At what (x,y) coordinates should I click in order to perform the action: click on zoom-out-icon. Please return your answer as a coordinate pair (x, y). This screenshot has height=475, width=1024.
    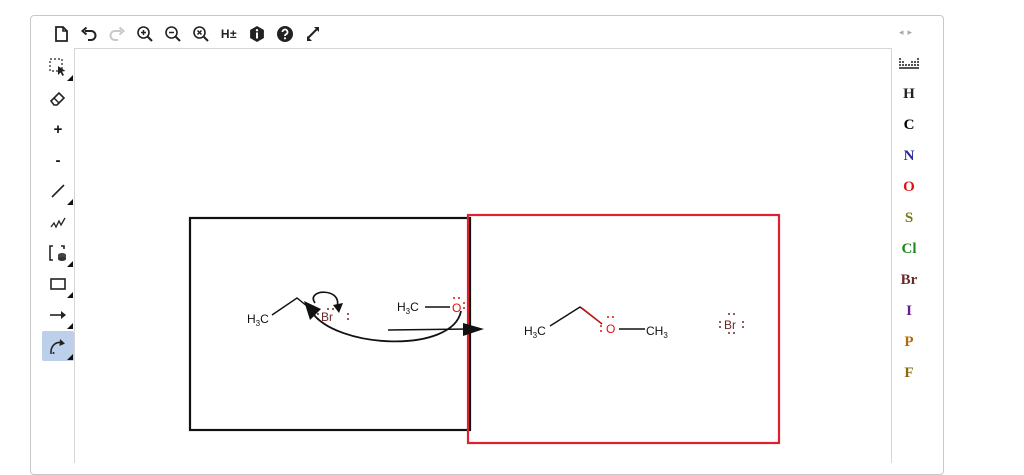
    Looking at the image, I should click on (173, 34).